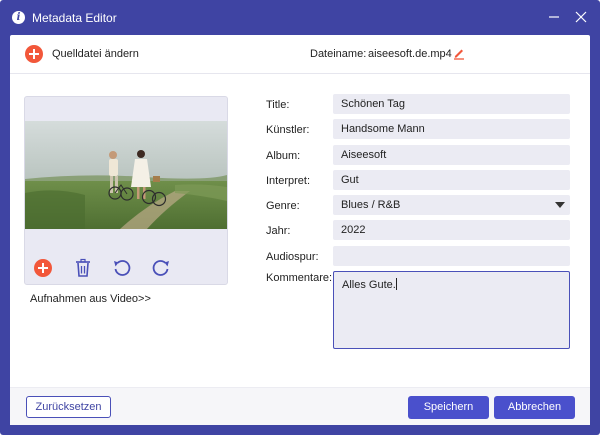 Image resolution: width=600 pixels, height=435 pixels. Describe the element at coordinates (451, 256) in the screenshot. I see `audio-track-field` at that location.